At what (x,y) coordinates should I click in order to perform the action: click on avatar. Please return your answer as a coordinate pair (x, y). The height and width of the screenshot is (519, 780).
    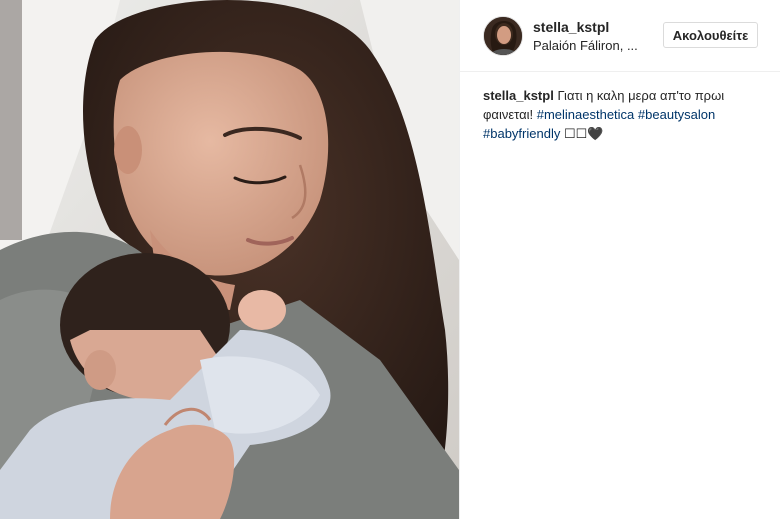
    Looking at the image, I should click on (503, 36).